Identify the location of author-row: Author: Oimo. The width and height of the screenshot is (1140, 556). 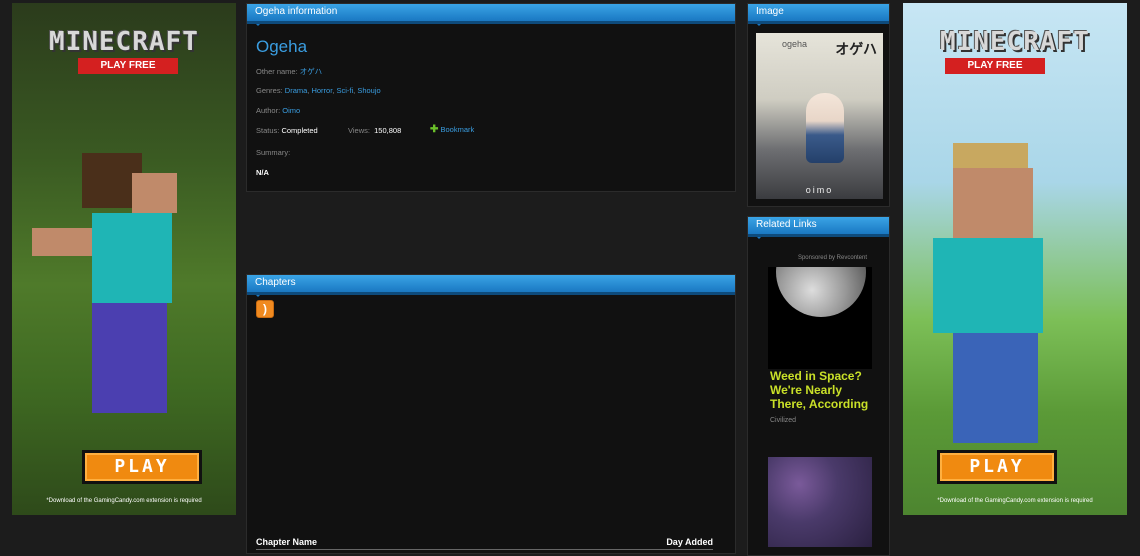
(278, 110).